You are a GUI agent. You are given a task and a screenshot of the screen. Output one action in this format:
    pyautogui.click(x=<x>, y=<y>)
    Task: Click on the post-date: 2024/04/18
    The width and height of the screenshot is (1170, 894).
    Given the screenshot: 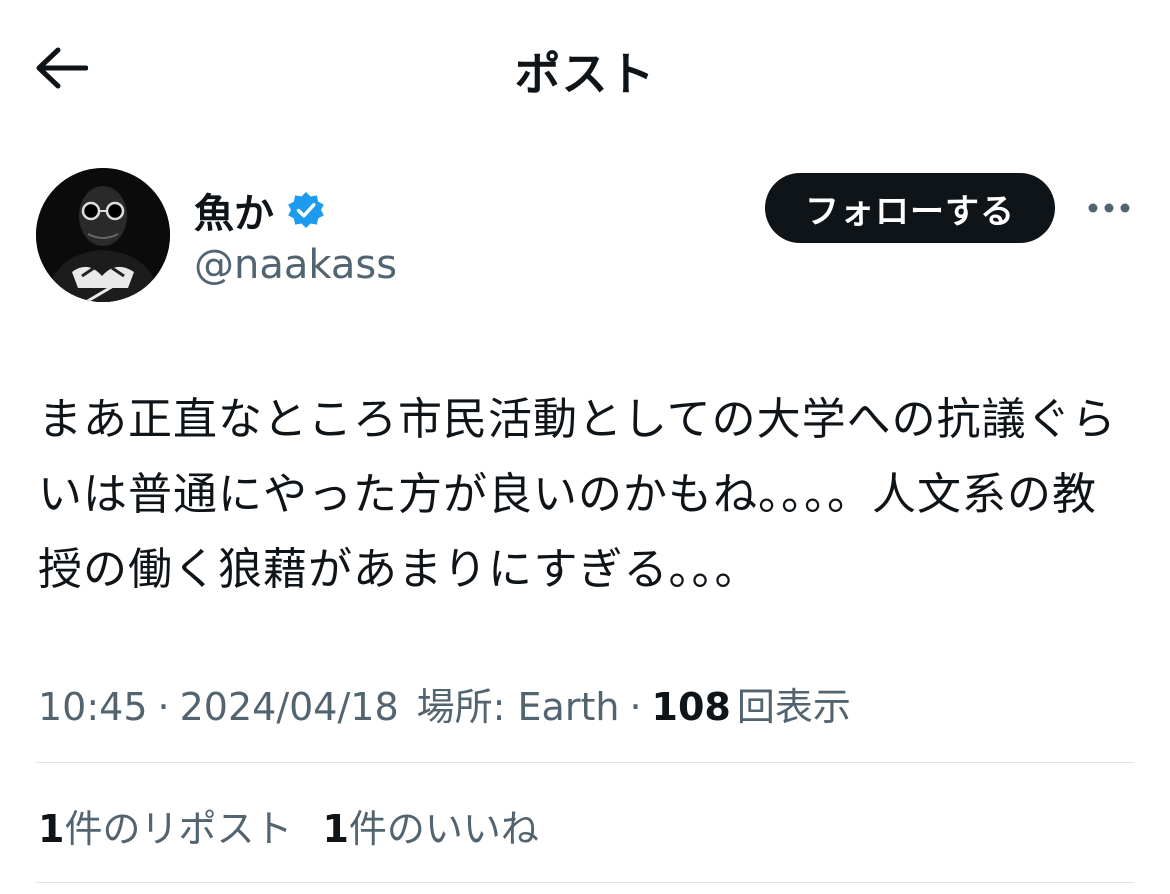 What is the action you would take?
    pyautogui.click(x=289, y=707)
    